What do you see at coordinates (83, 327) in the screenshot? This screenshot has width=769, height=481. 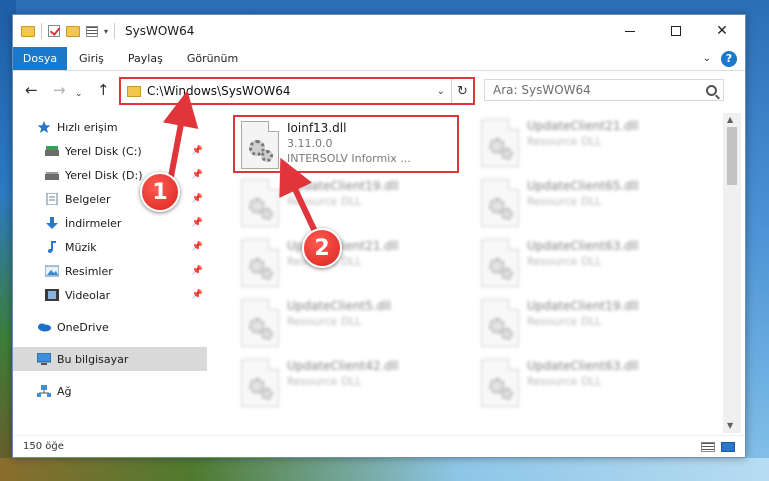 I see `sidebar-item-label: OneDrive` at bounding box center [83, 327].